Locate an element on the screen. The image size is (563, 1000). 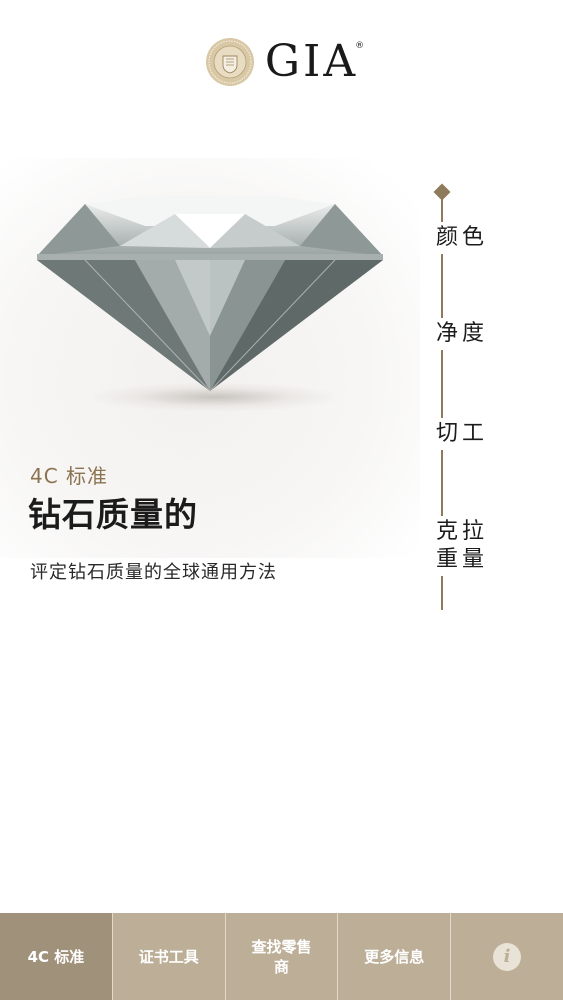
tab-more-info: 更多信息 is located at coordinates (395, 956).